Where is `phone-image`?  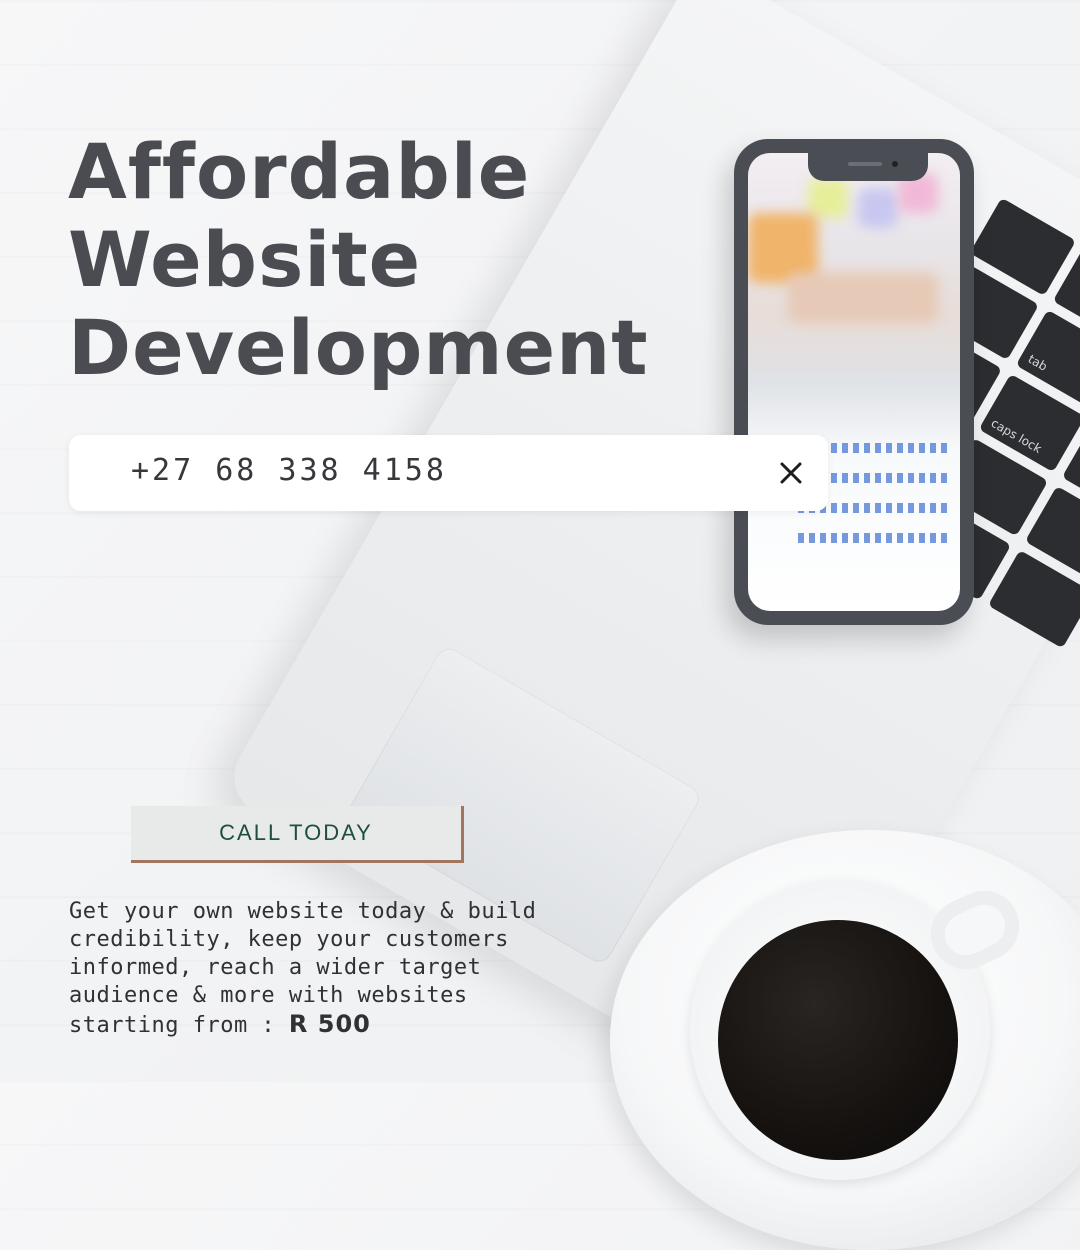
phone-image is located at coordinates (854, 382).